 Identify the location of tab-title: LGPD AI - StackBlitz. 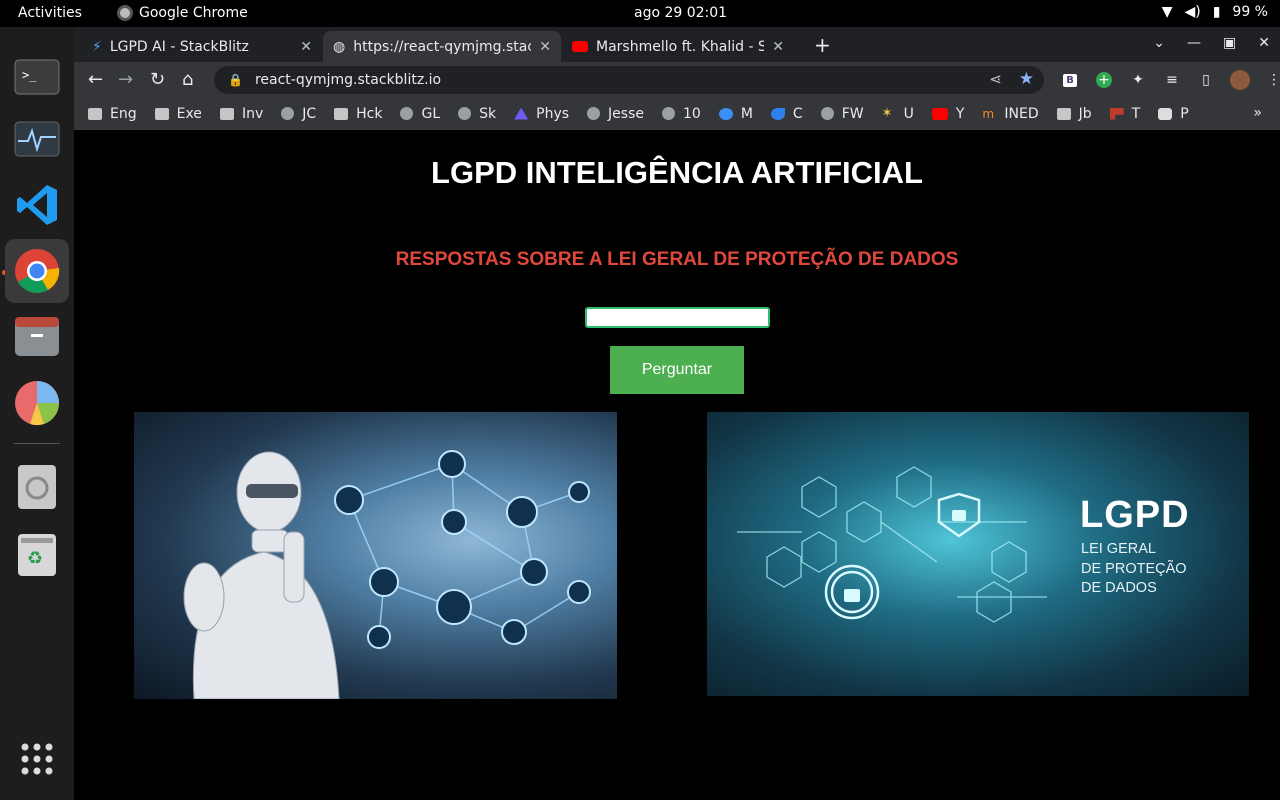
(179, 46).